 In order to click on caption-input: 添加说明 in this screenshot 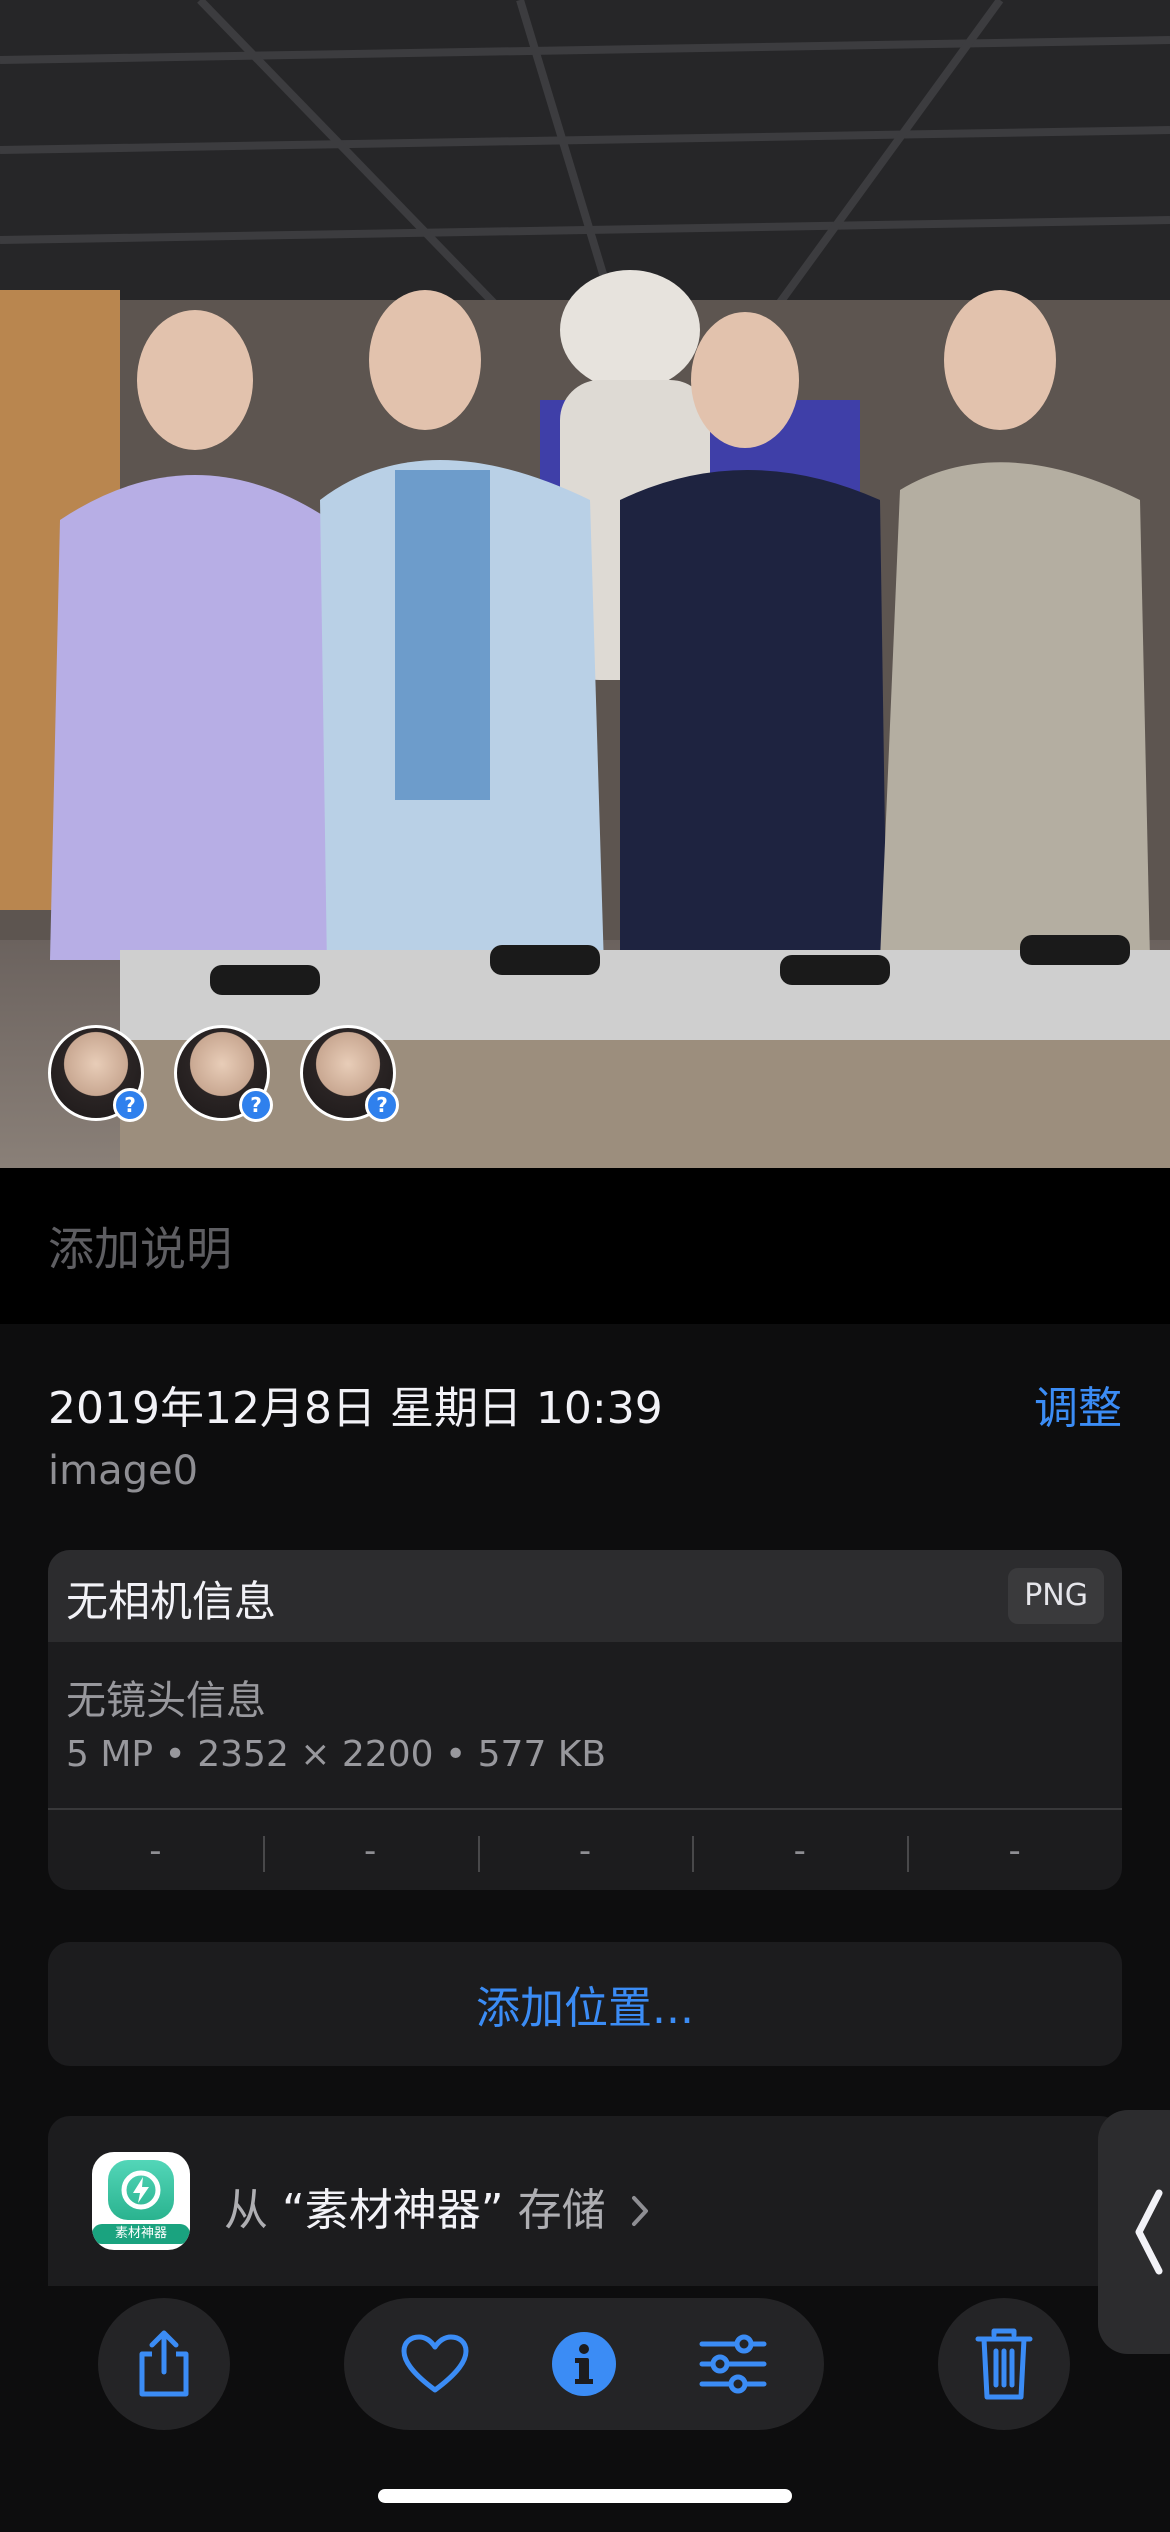, I will do `click(140, 1246)`.